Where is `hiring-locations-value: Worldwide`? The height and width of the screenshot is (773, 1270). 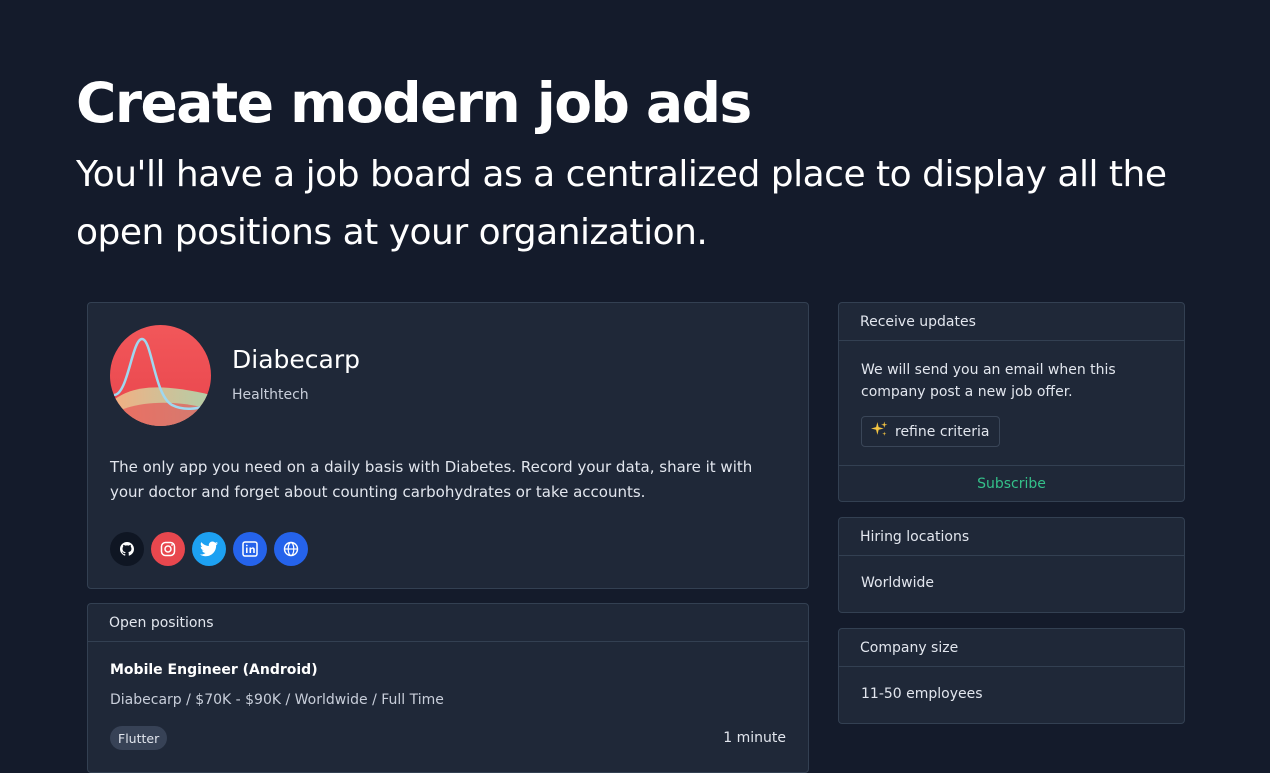
hiring-locations-value: Worldwide is located at coordinates (897, 583).